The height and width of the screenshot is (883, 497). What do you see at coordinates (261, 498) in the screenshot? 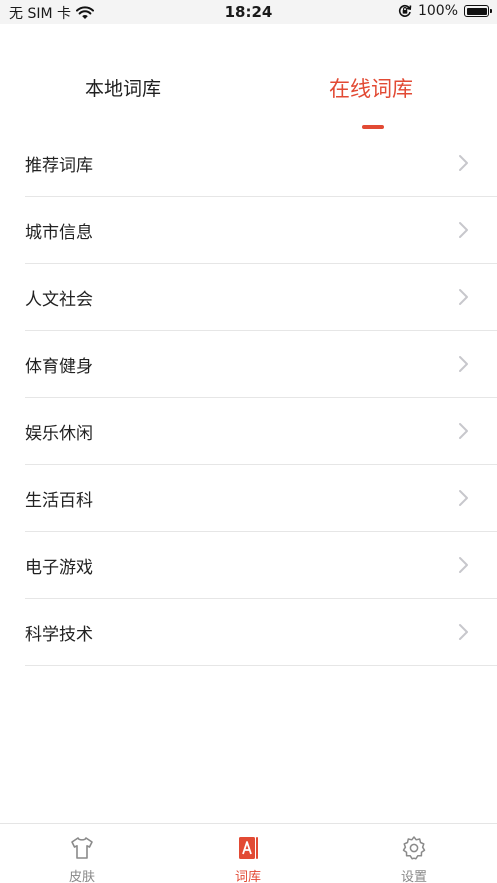
I see `list-item: 生活百科` at bounding box center [261, 498].